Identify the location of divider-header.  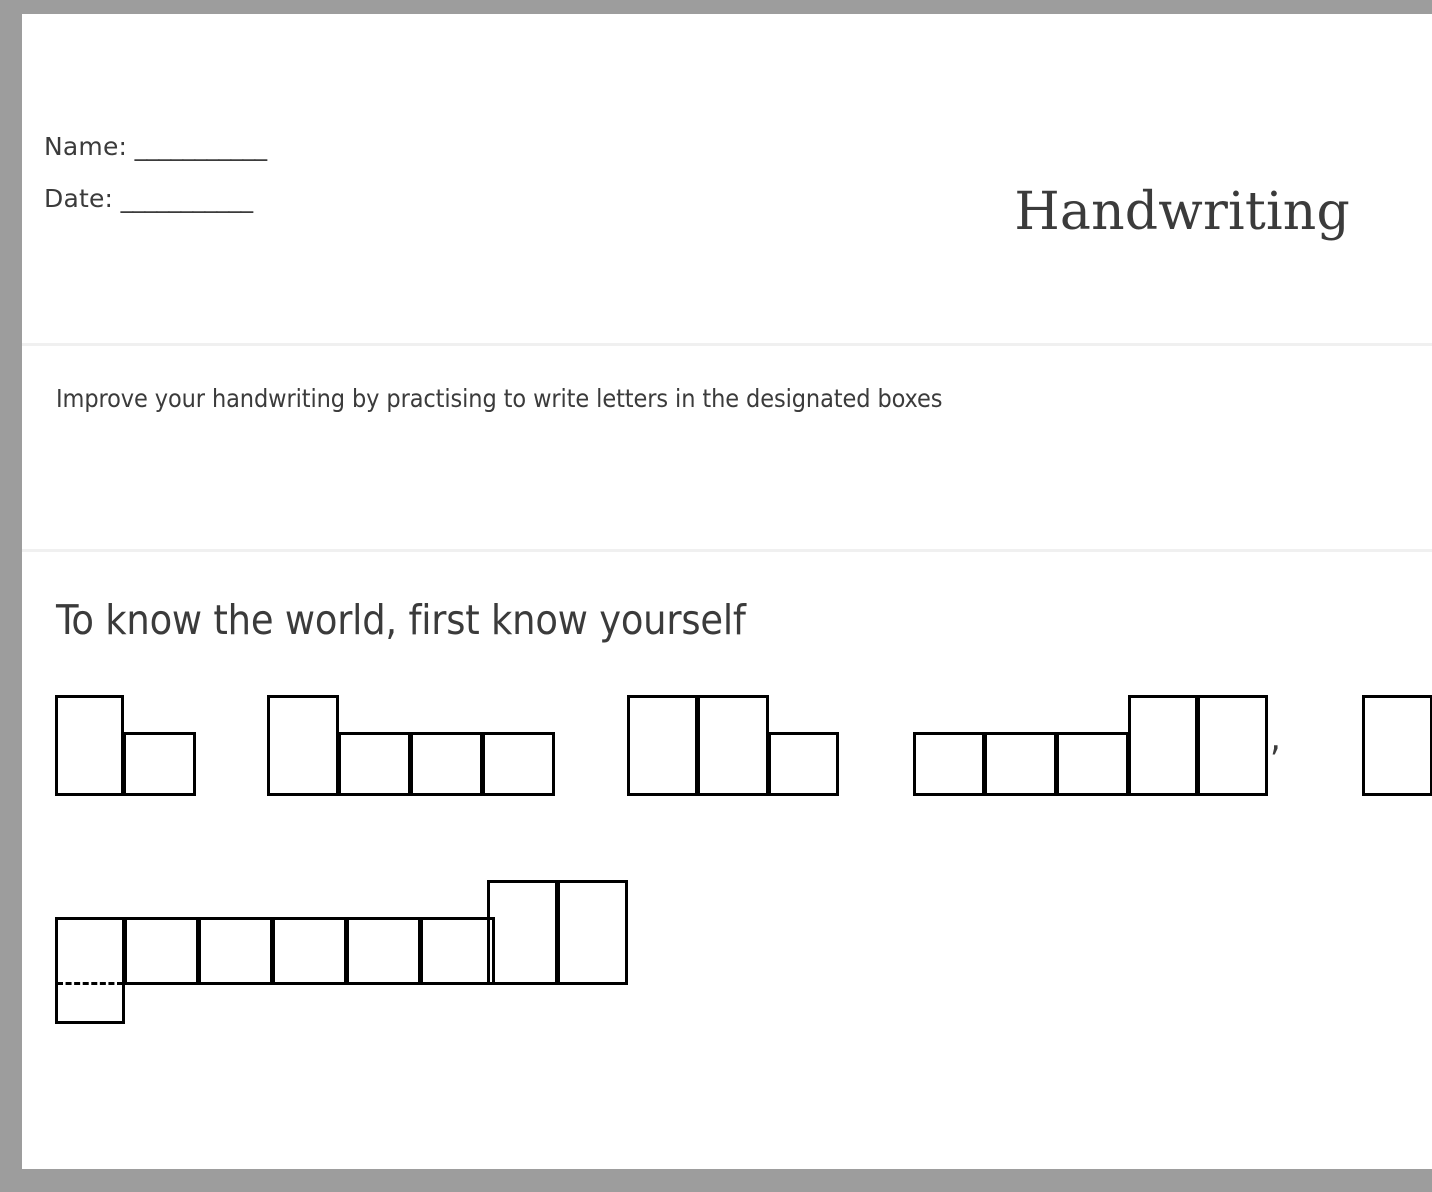
(727, 344).